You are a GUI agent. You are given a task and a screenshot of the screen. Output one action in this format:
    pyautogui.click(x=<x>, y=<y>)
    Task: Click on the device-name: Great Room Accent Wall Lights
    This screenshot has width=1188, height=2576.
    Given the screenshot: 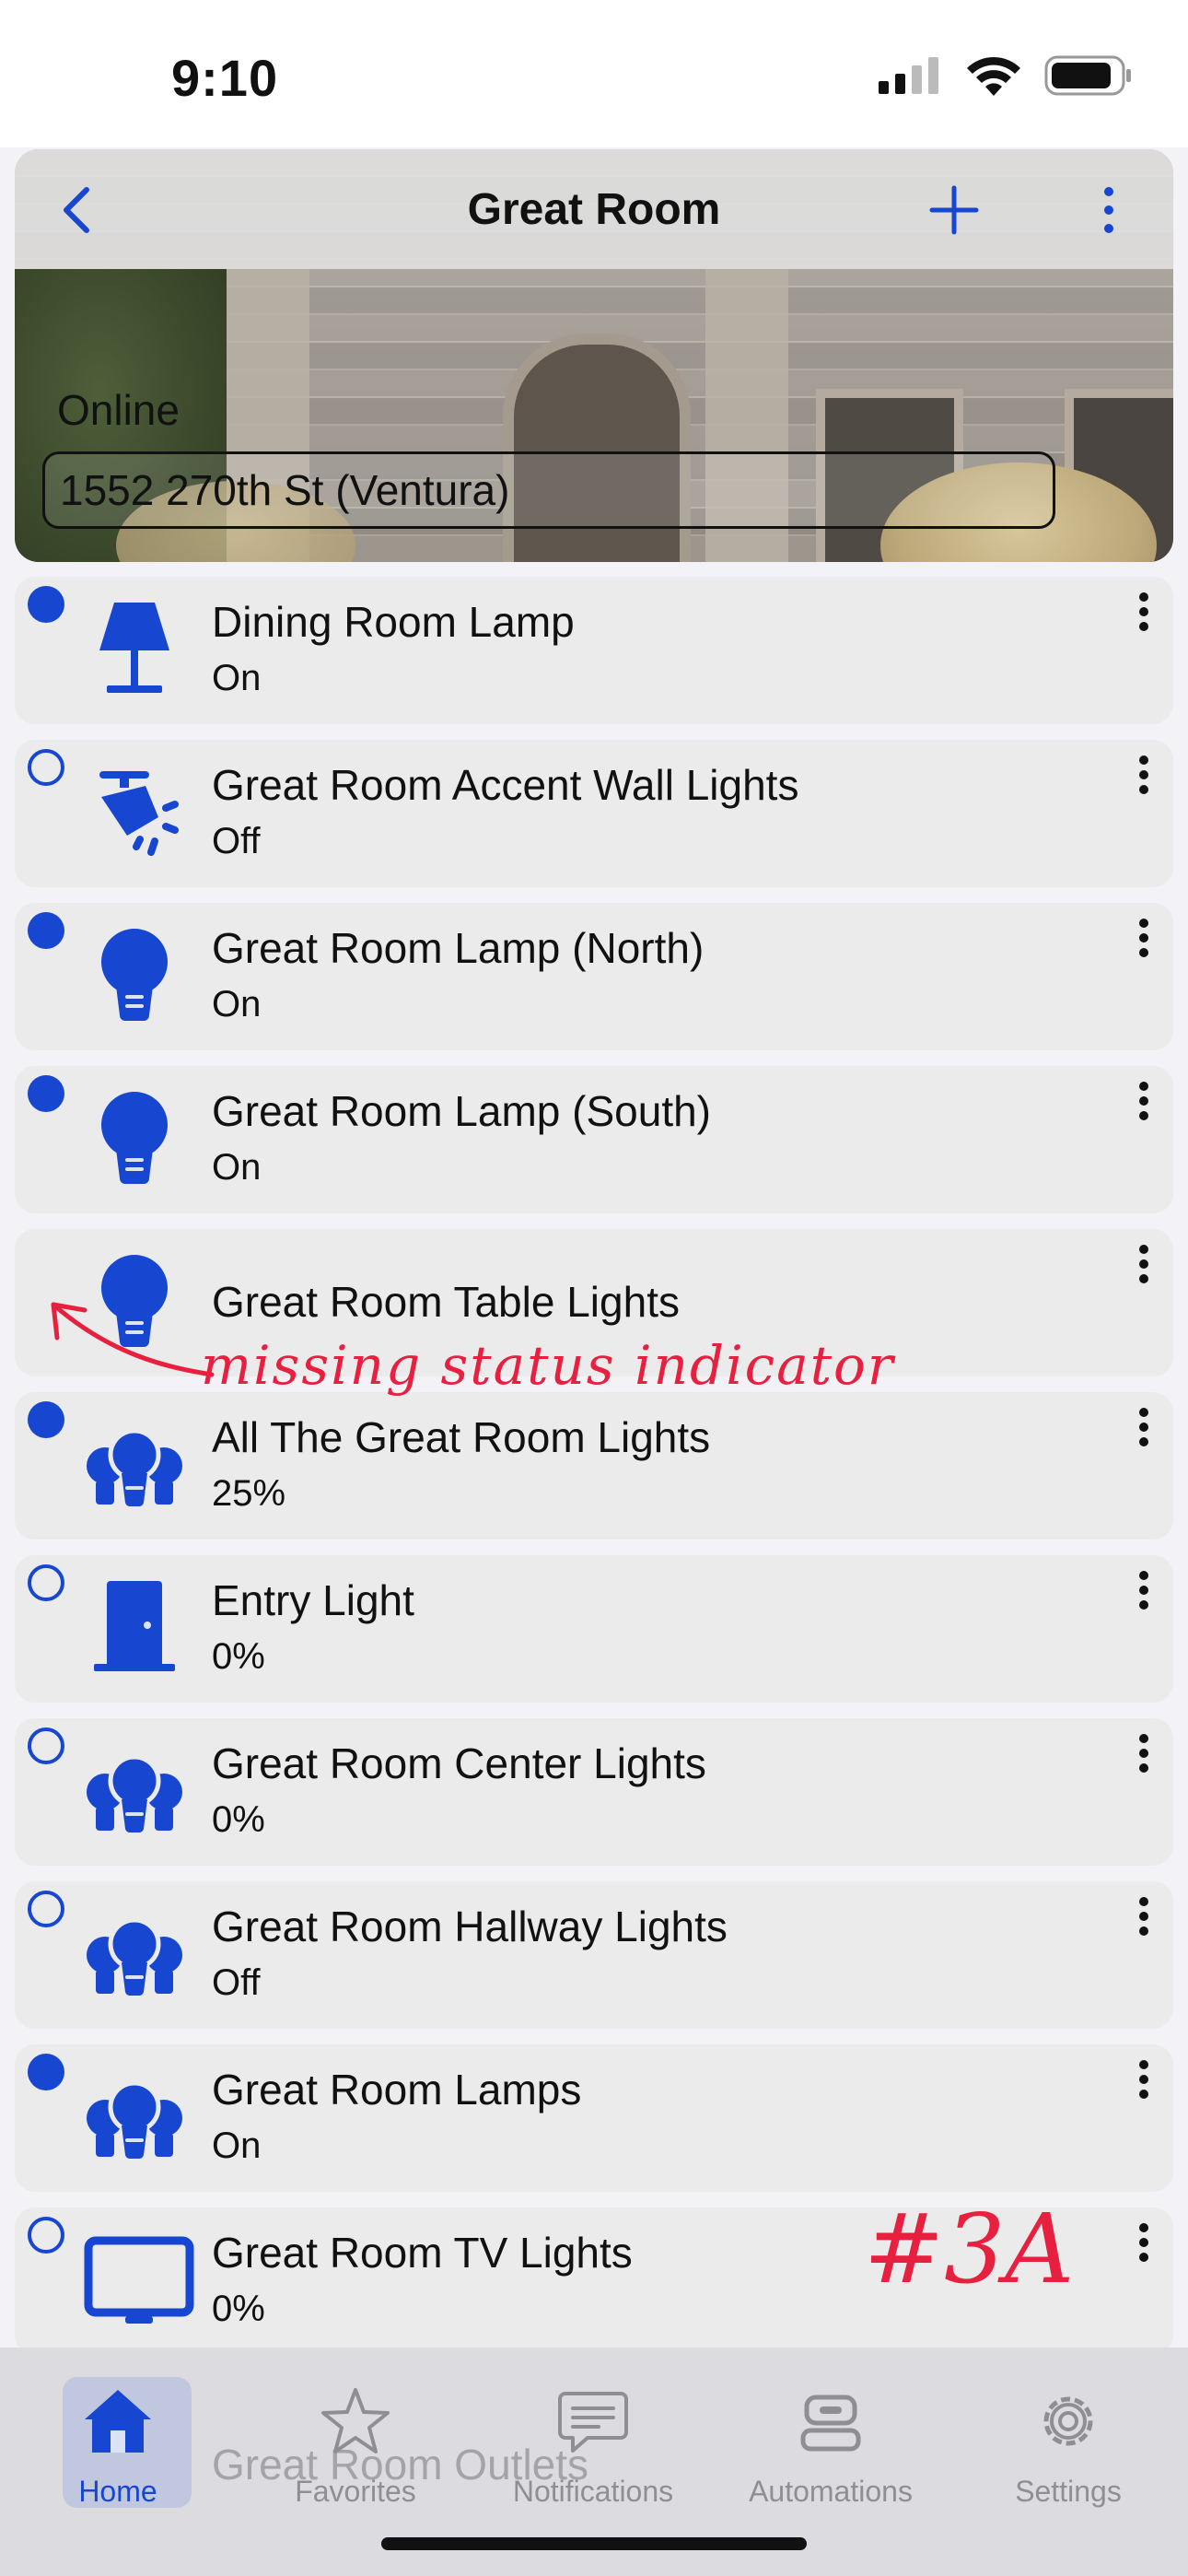 What is the action you would take?
    pyautogui.click(x=505, y=785)
    